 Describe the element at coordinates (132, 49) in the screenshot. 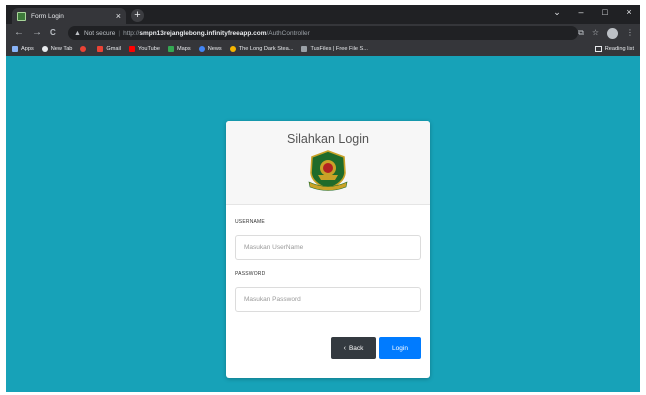

I see `youtube-icon` at that location.